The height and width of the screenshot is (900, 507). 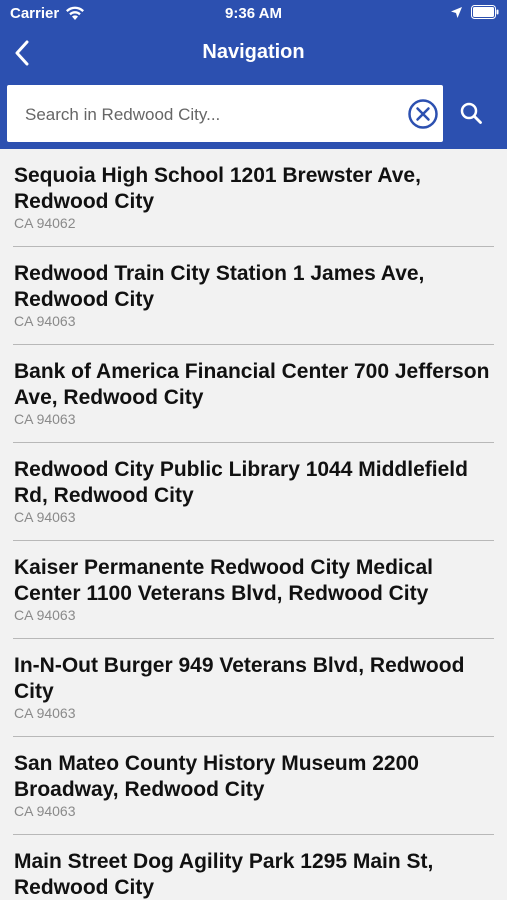 I want to click on clock: 9:36 AM, so click(x=253, y=13).